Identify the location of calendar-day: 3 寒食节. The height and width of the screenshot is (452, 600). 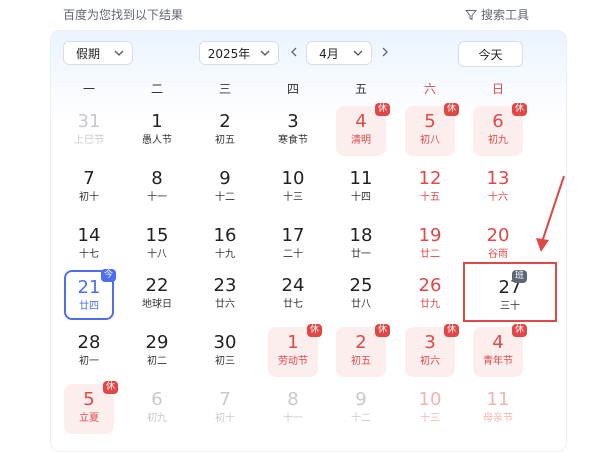
(293, 131).